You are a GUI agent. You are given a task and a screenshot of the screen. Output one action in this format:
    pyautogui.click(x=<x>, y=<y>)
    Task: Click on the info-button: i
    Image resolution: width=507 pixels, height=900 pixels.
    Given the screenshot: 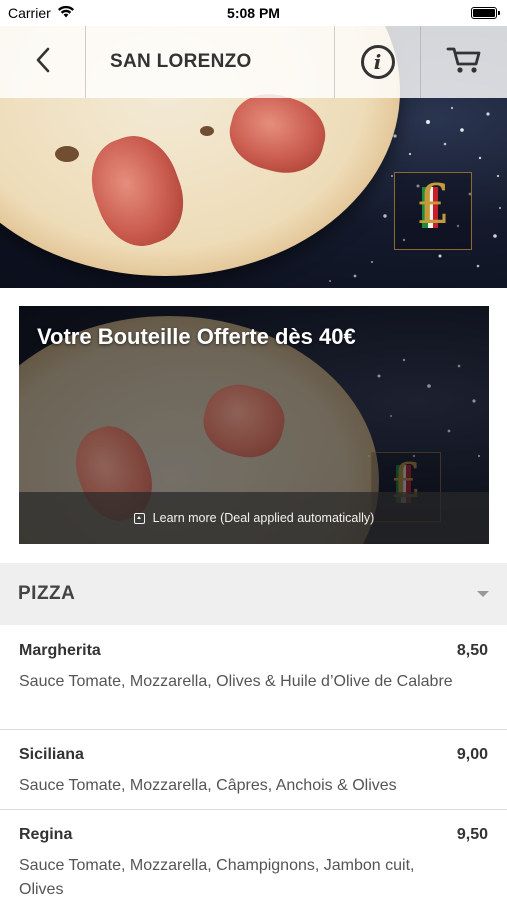 What is the action you would take?
    pyautogui.click(x=378, y=62)
    